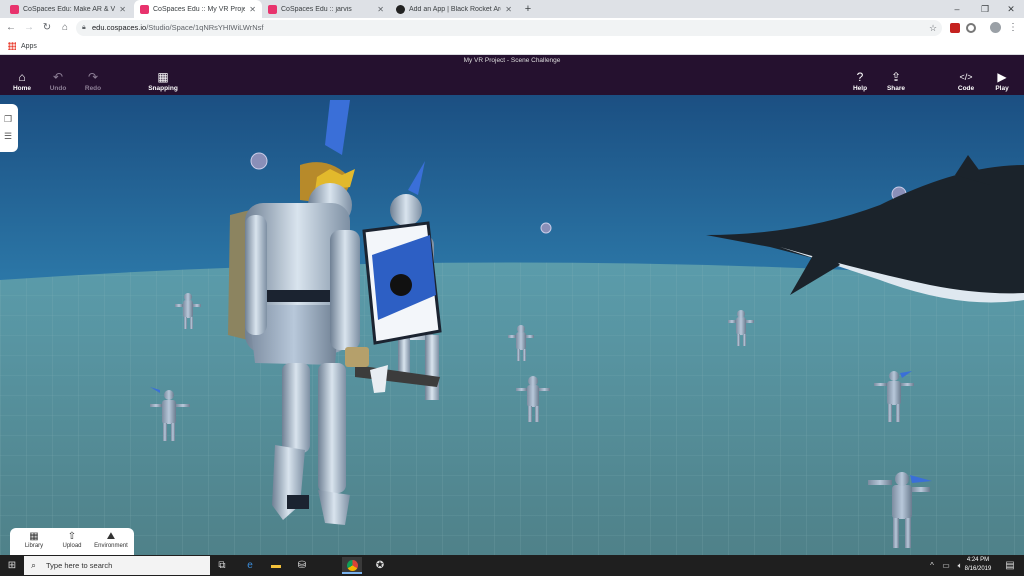  I want to click on browser-tab-1: CoSpaces Edu: Make AR & VR in... ✕, so click(68, 9).